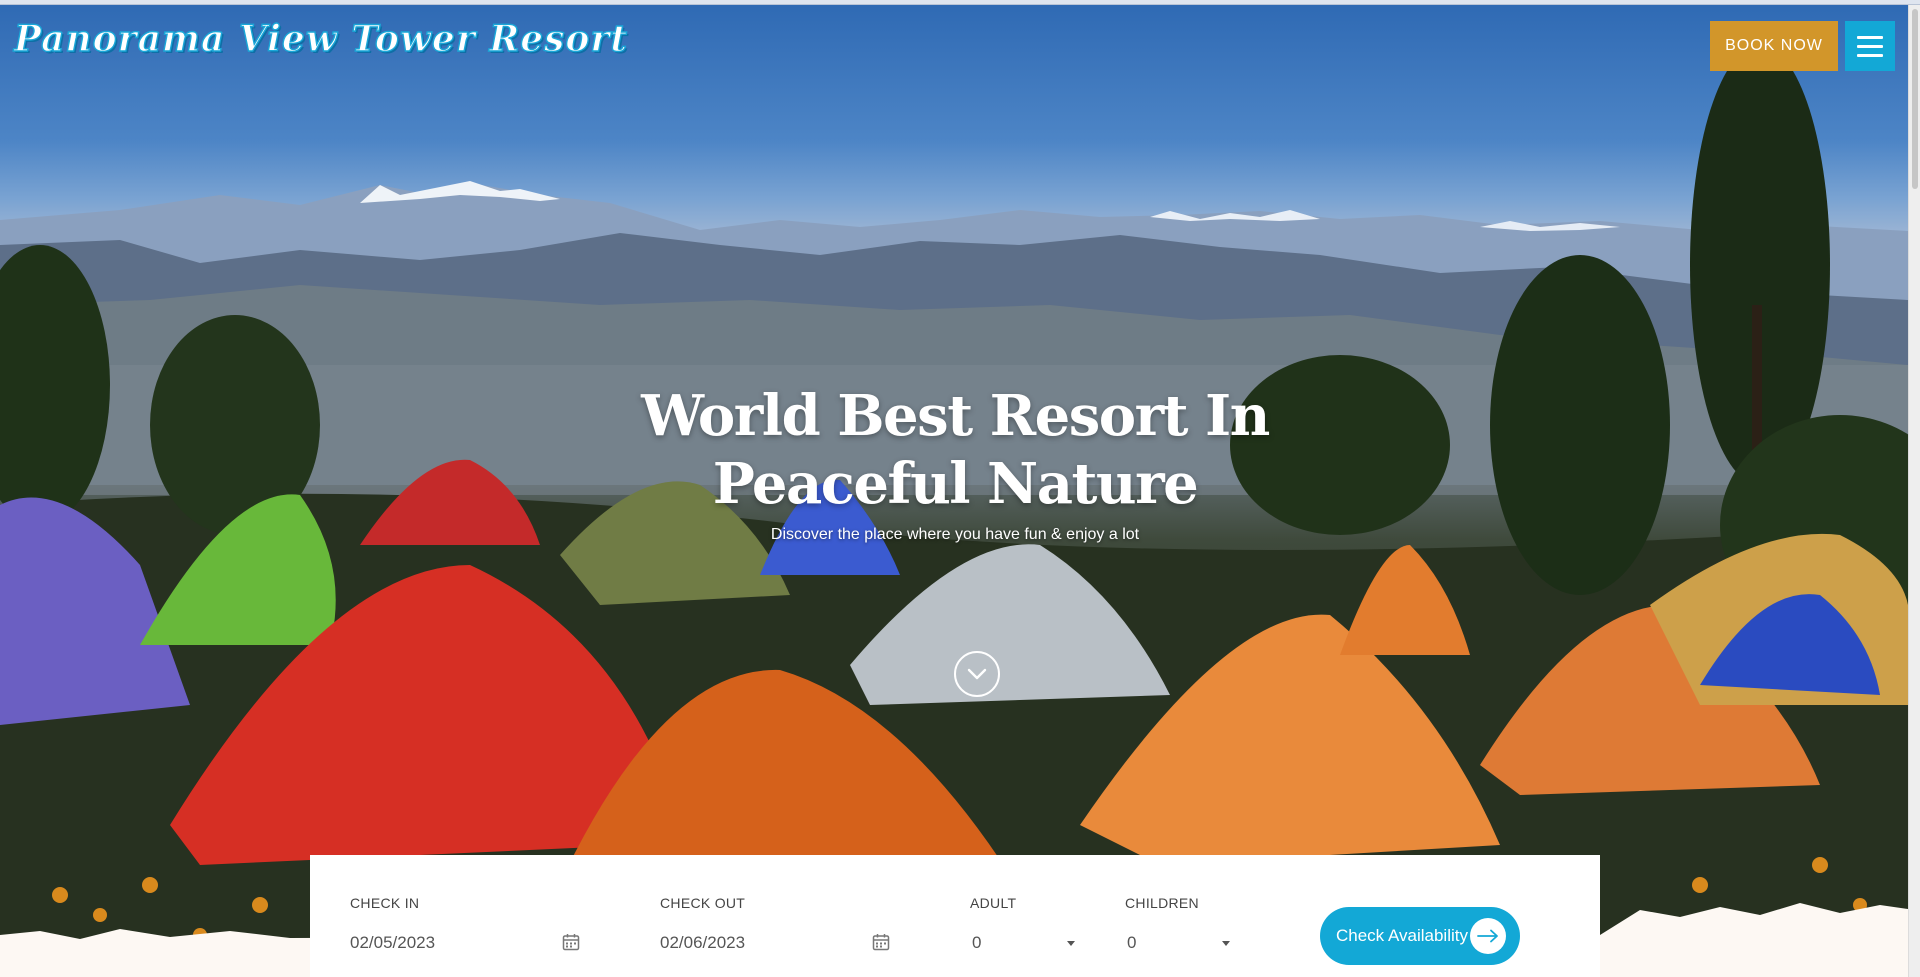  Describe the element at coordinates (976, 943) in the screenshot. I see `adult-select: 0` at that location.